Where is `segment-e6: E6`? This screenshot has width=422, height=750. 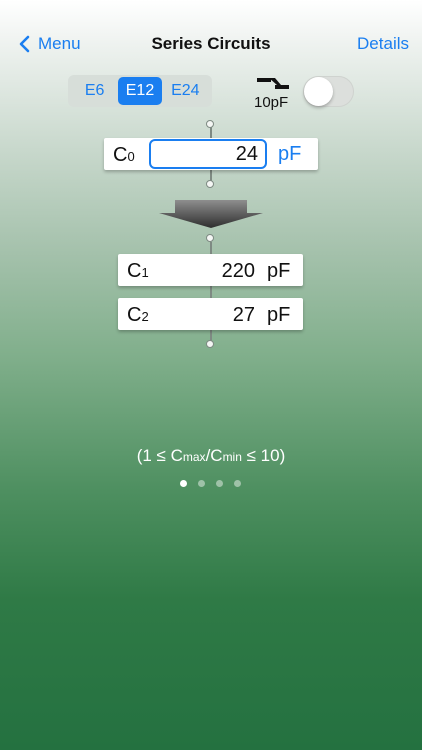
segment-e6: E6 is located at coordinates (95, 91).